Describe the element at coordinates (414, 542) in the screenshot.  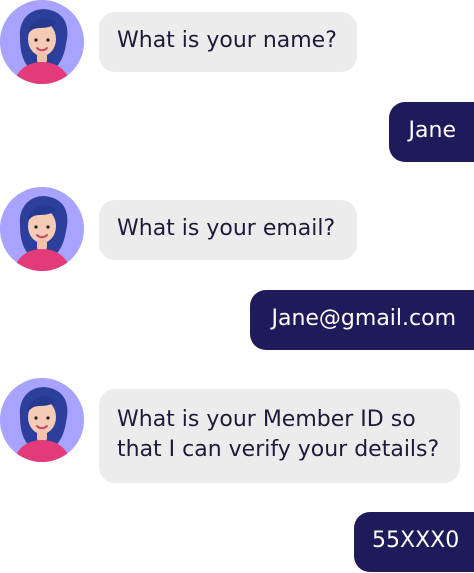
I see `user-message: 55XXX0` at that location.